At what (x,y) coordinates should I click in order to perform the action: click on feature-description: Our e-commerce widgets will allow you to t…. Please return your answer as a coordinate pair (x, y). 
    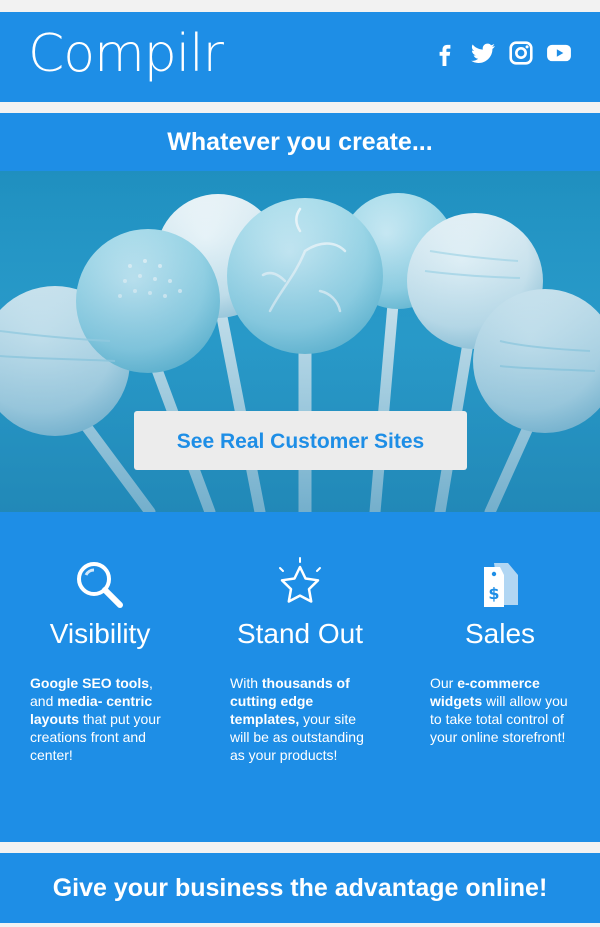
    Looking at the image, I should click on (499, 710).